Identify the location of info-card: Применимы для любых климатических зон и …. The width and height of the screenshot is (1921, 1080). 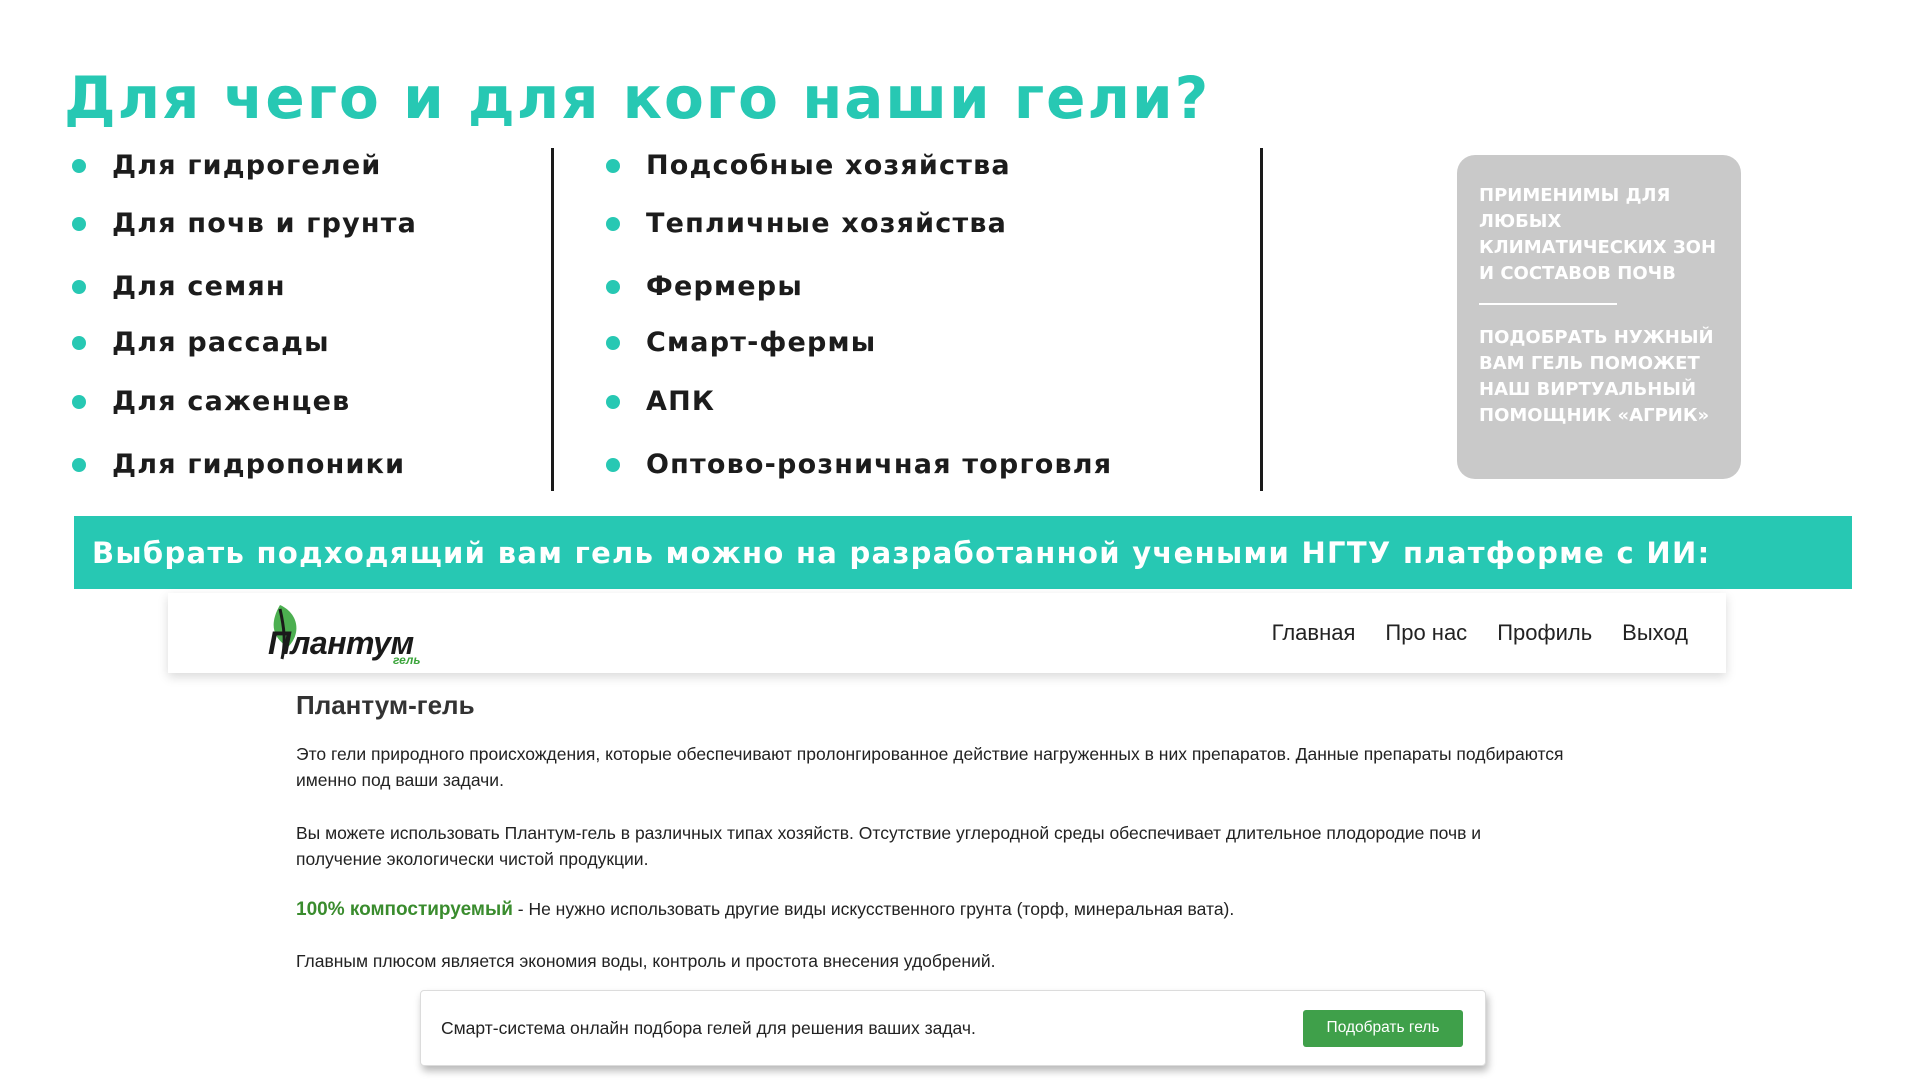
(1599, 317).